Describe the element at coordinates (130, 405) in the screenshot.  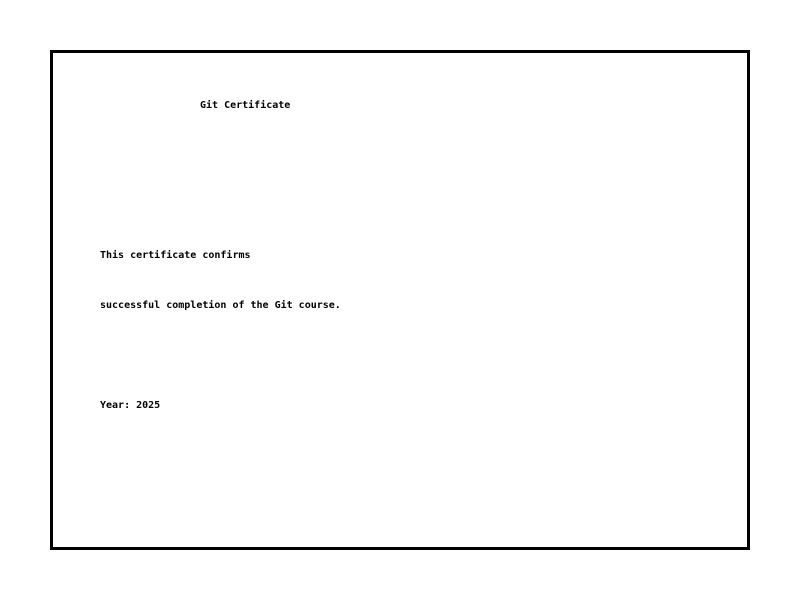
I see `certificate-year: Year: 2025` at that location.